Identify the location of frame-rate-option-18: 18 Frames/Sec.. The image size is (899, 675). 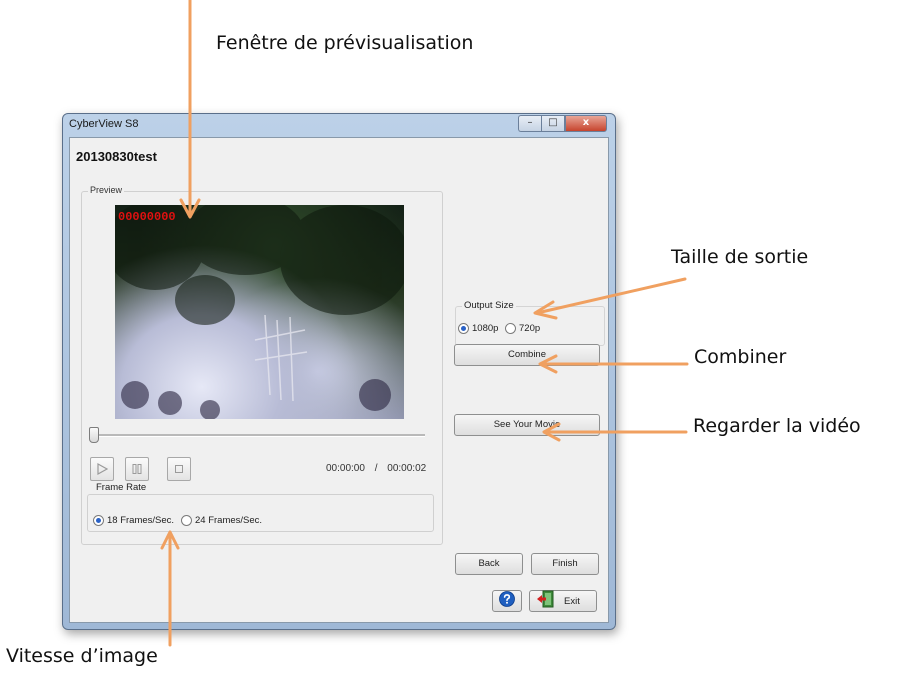
(133, 519).